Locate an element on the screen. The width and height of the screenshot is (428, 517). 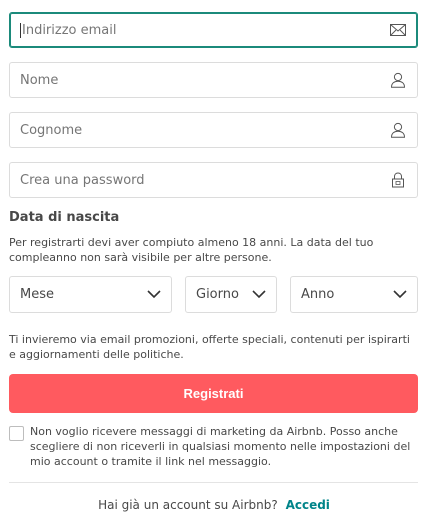
register-button: Registrati is located at coordinates (213, 393).